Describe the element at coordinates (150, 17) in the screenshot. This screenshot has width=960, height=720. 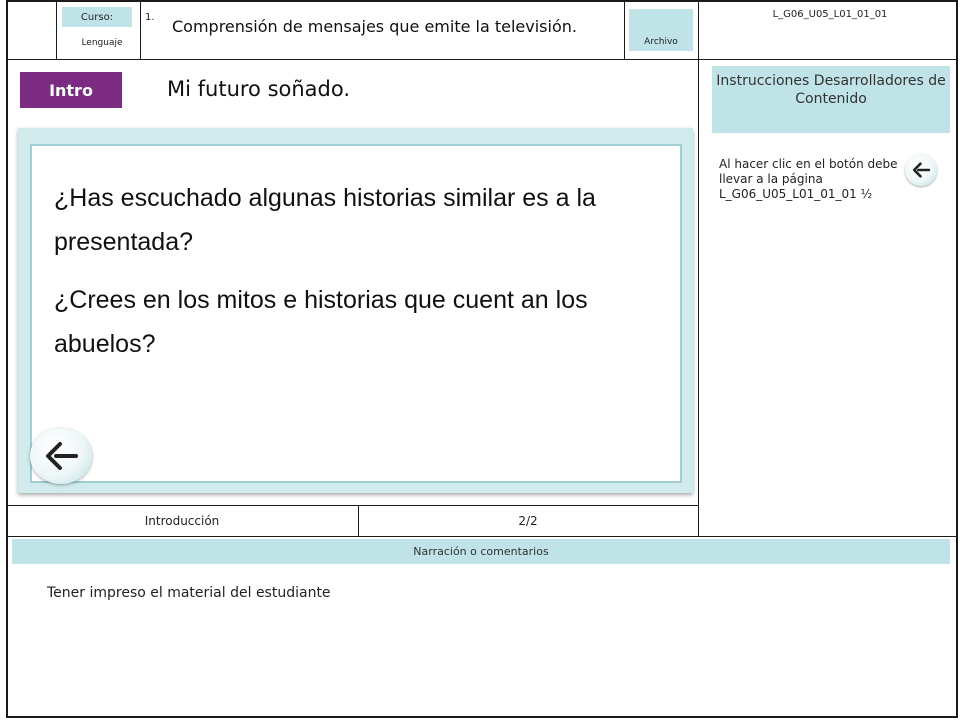
I see `section-number: 1.` at that location.